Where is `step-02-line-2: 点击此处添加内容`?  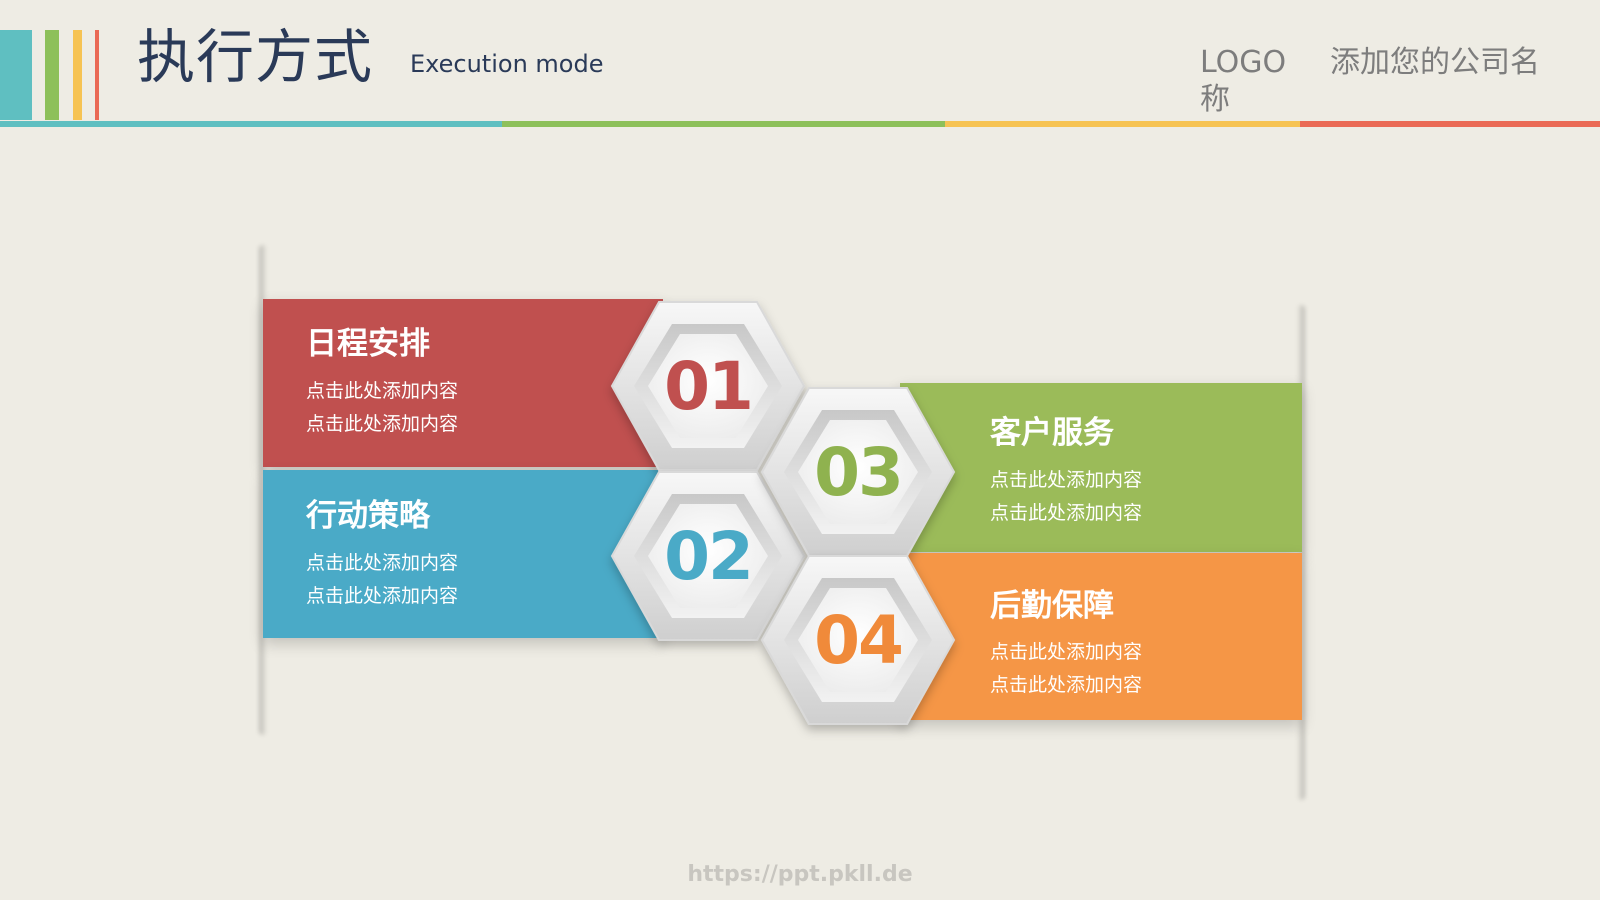
step-02-line-2: 点击此处添加内容 is located at coordinates (382, 596).